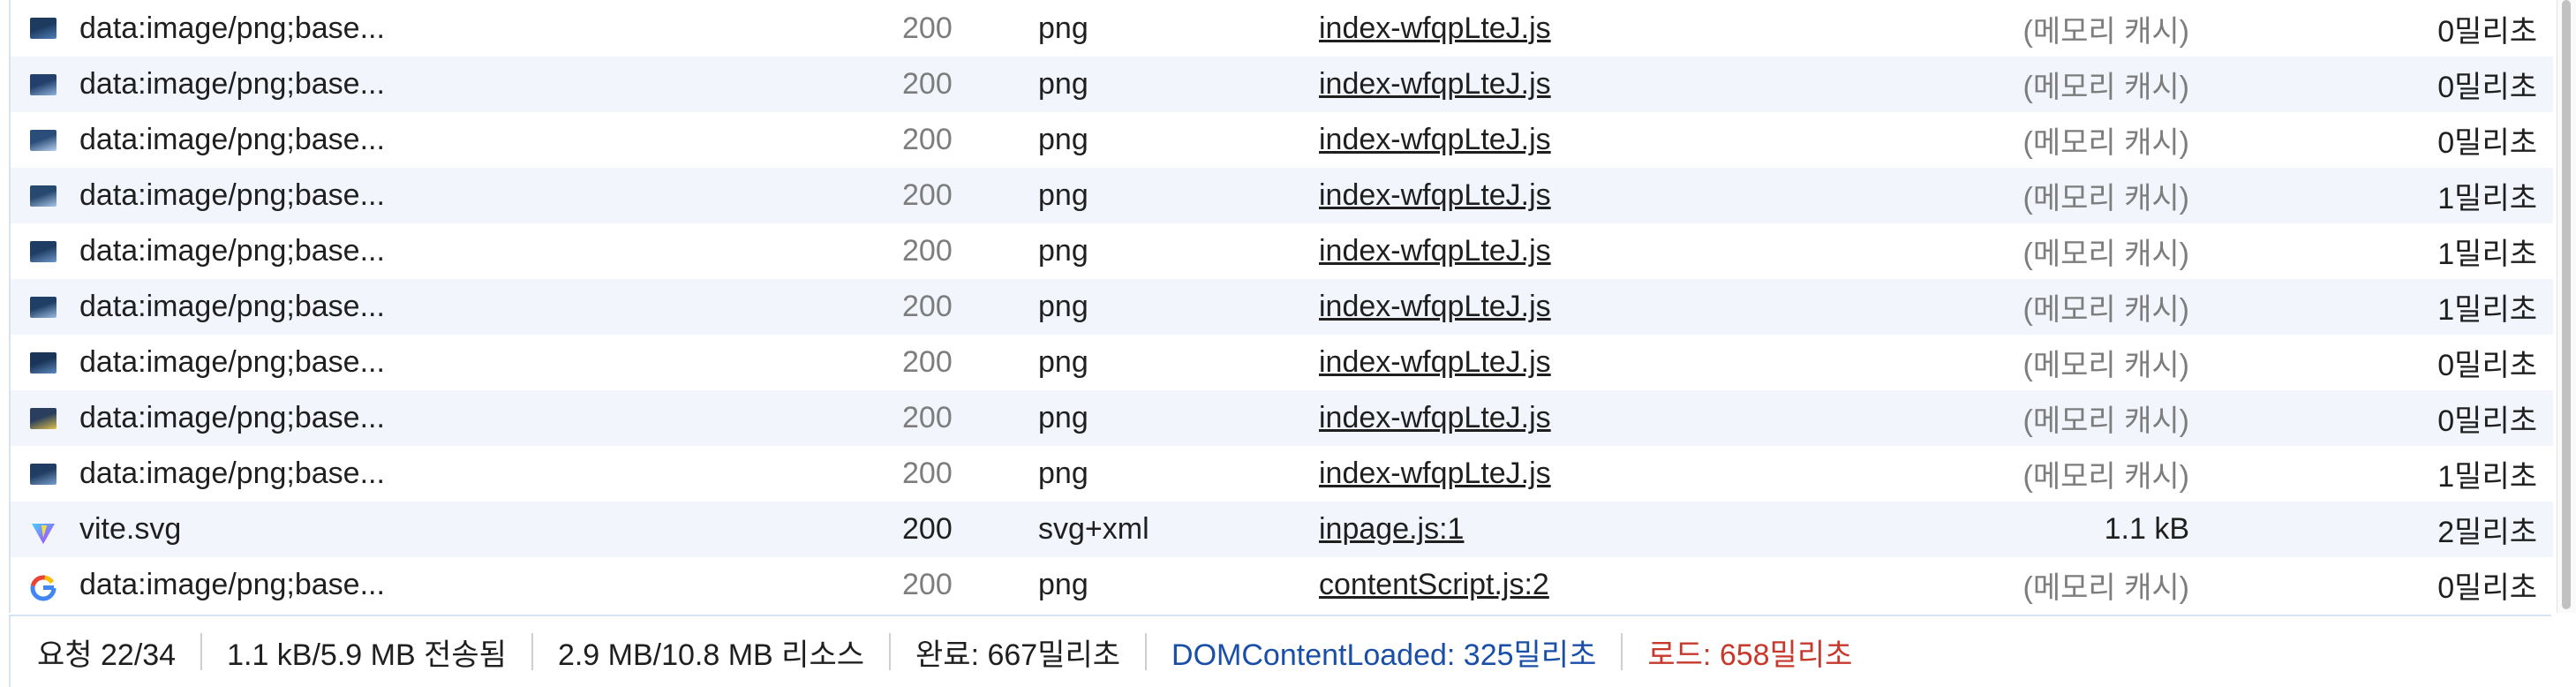  What do you see at coordinates (1750, 655) in the screenshot?
I see `load-time: 로드: 658밀리초` at bounding box center [1750, 655].